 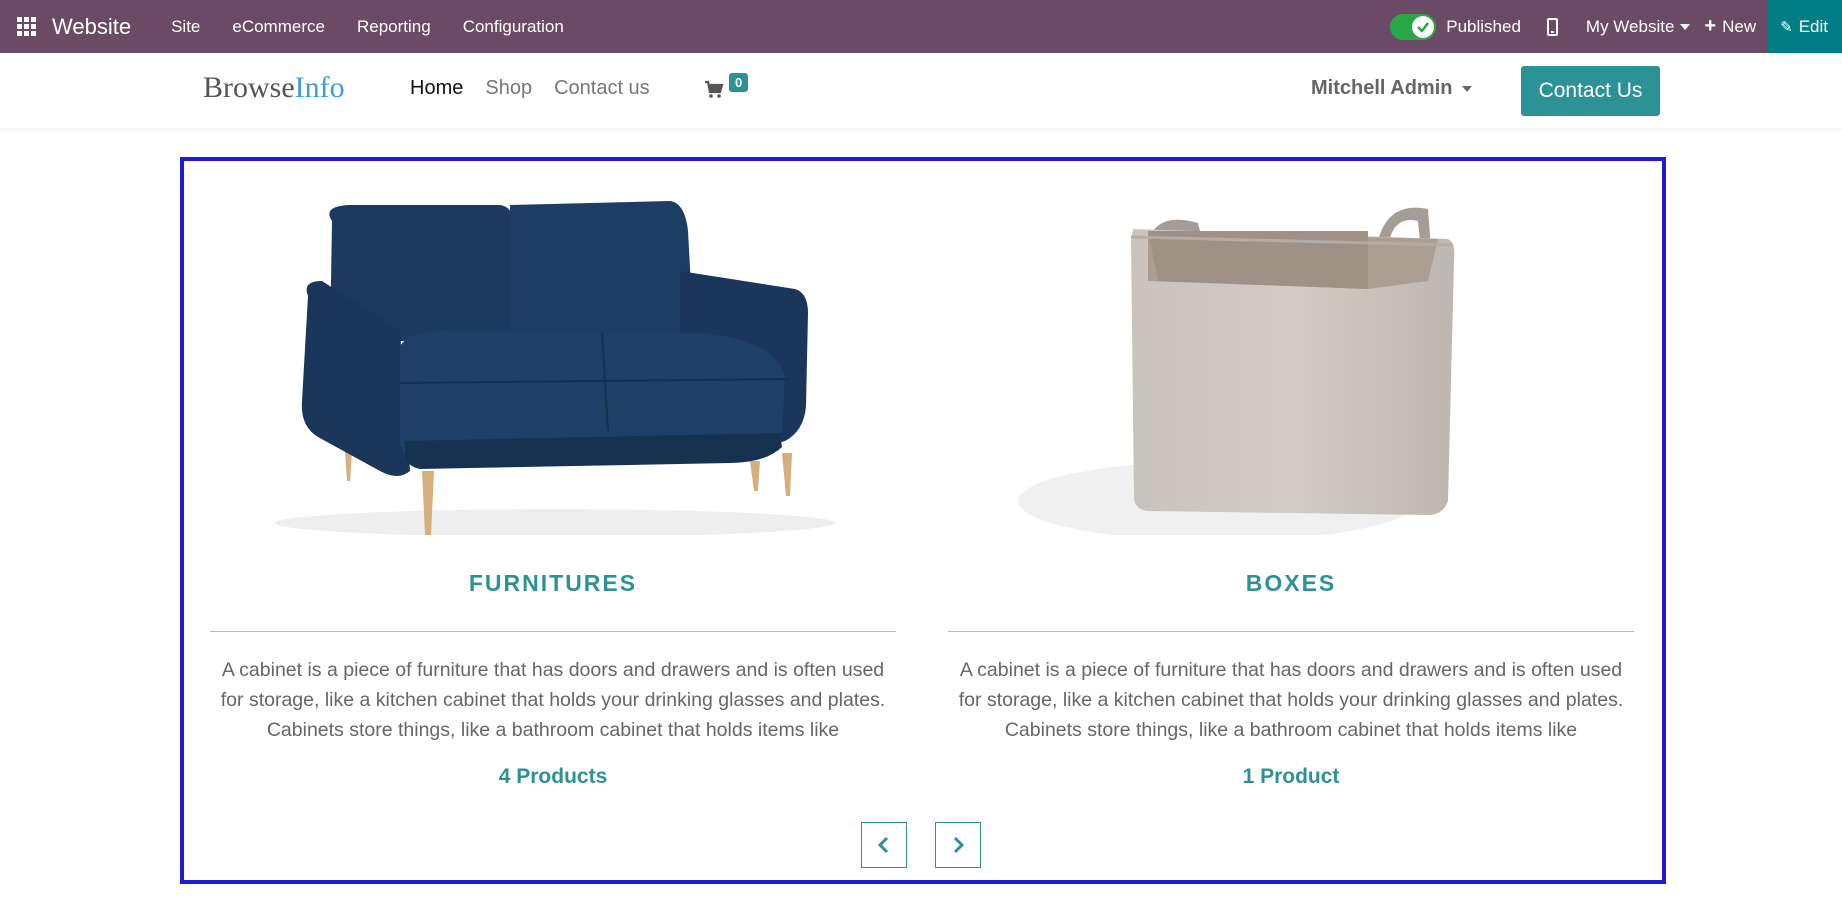 I want to click on carousel-prev-button, so click(x=884, y=845).